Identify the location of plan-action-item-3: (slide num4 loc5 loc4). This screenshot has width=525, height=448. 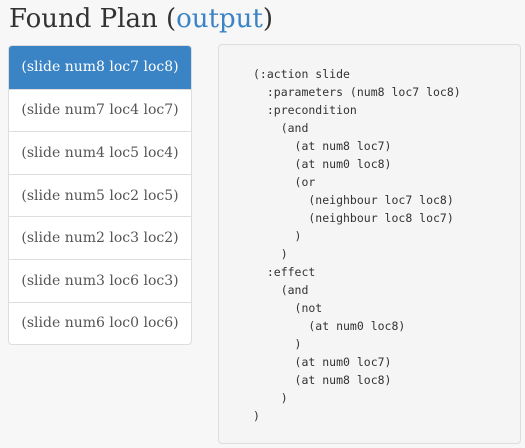
(100, 152).